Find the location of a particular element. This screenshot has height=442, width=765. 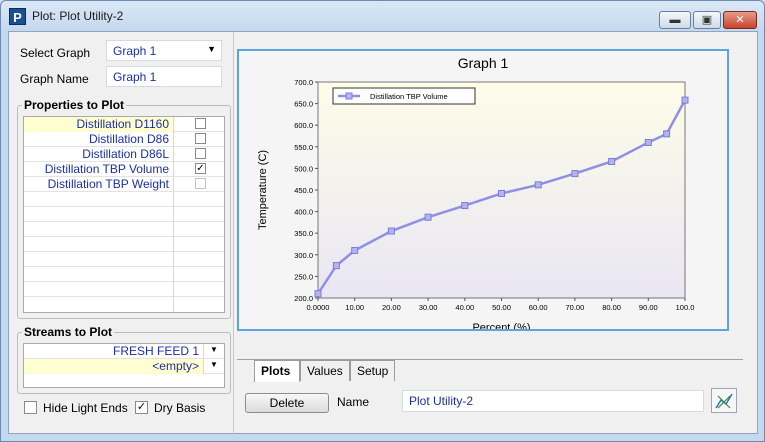

dry-basis-checkbox: ✓ is located at coordinates (141, 407).